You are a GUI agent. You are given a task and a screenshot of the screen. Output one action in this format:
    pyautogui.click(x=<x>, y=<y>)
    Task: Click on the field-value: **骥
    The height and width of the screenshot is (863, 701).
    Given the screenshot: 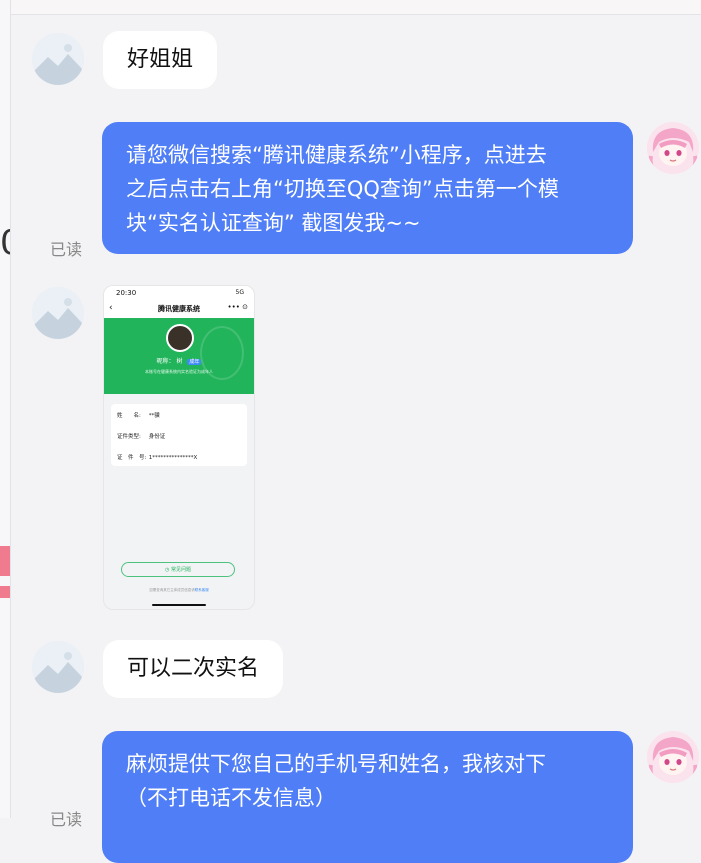 What is the action you would take?
    pyautogui.click(x=154, y=416)
    